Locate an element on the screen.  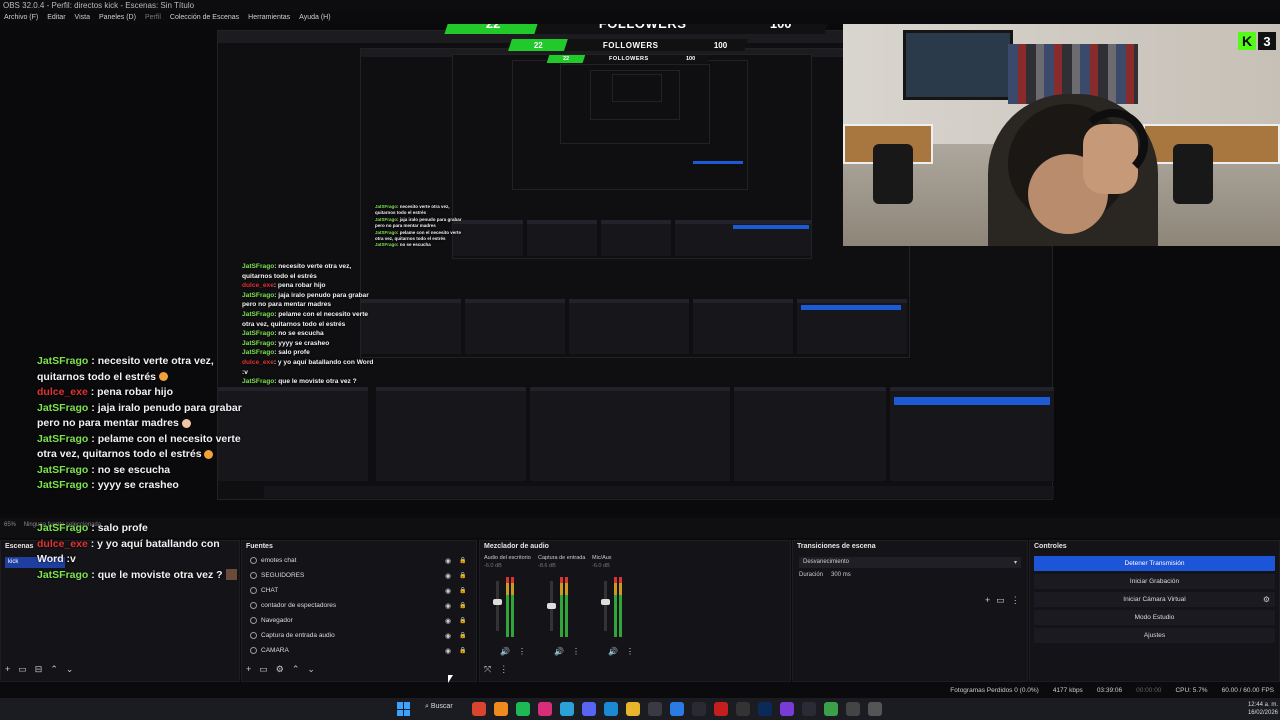
chrome-icon is located at coordinates (479, 709).